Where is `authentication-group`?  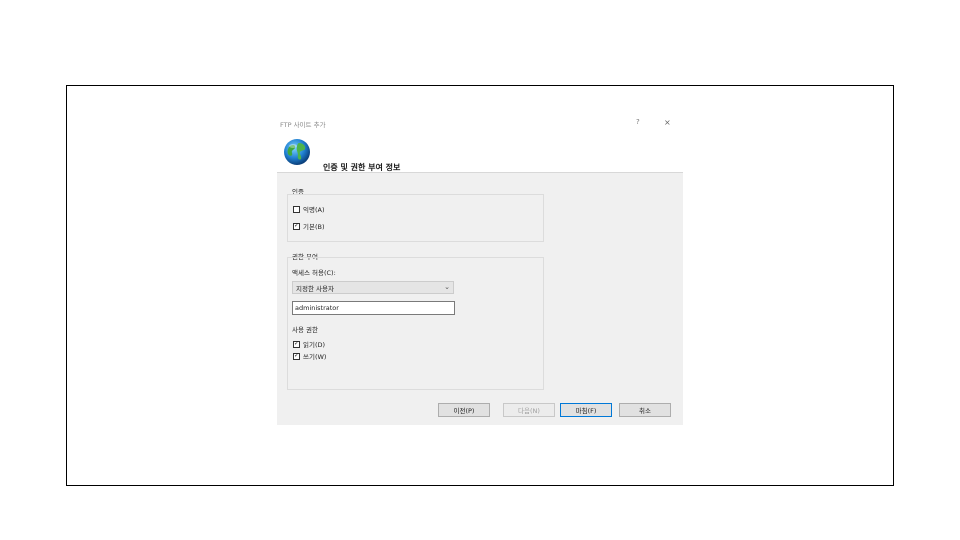 authentication-group is located at coordinates (415, 218).